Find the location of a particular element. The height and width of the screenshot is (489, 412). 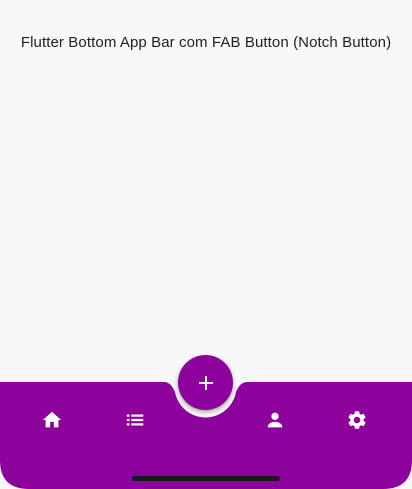

nav-profile-button is located at coordinates (275, 420).